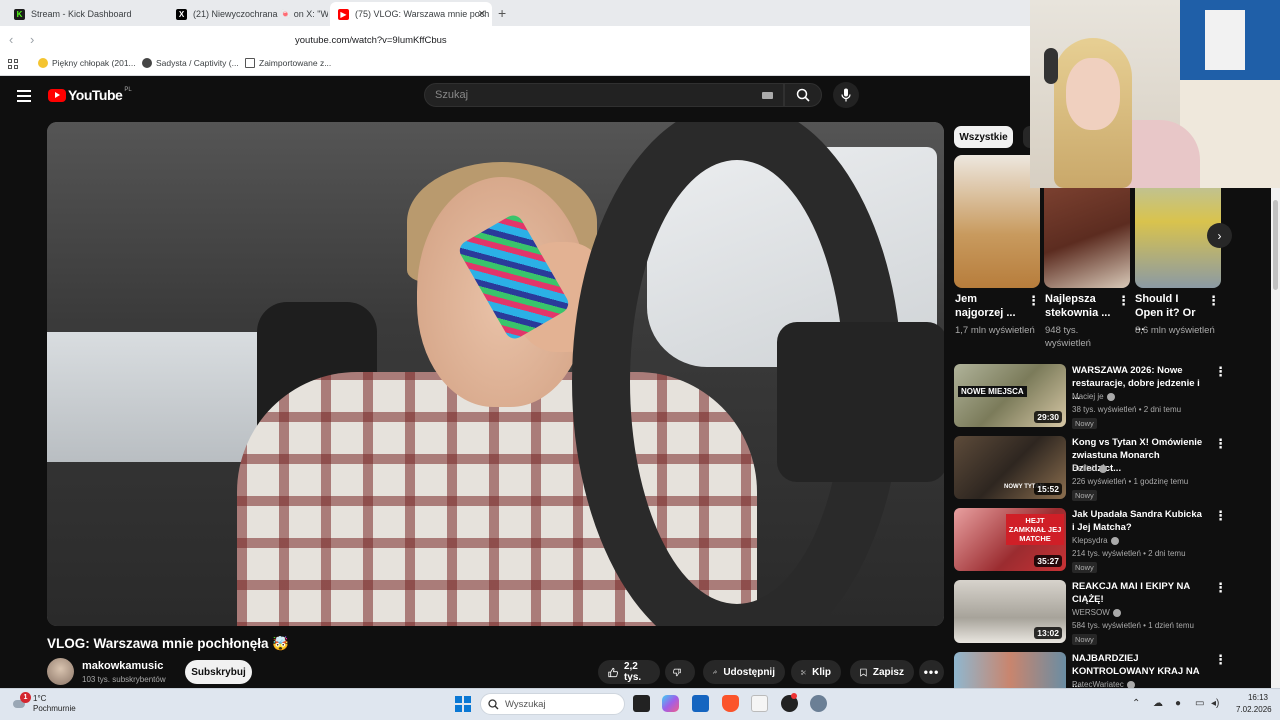 This screenshot has width=1280, height=720. Describe the element at coordinates (860, 402) in the screenshot. I see `steering-hub` at that location.